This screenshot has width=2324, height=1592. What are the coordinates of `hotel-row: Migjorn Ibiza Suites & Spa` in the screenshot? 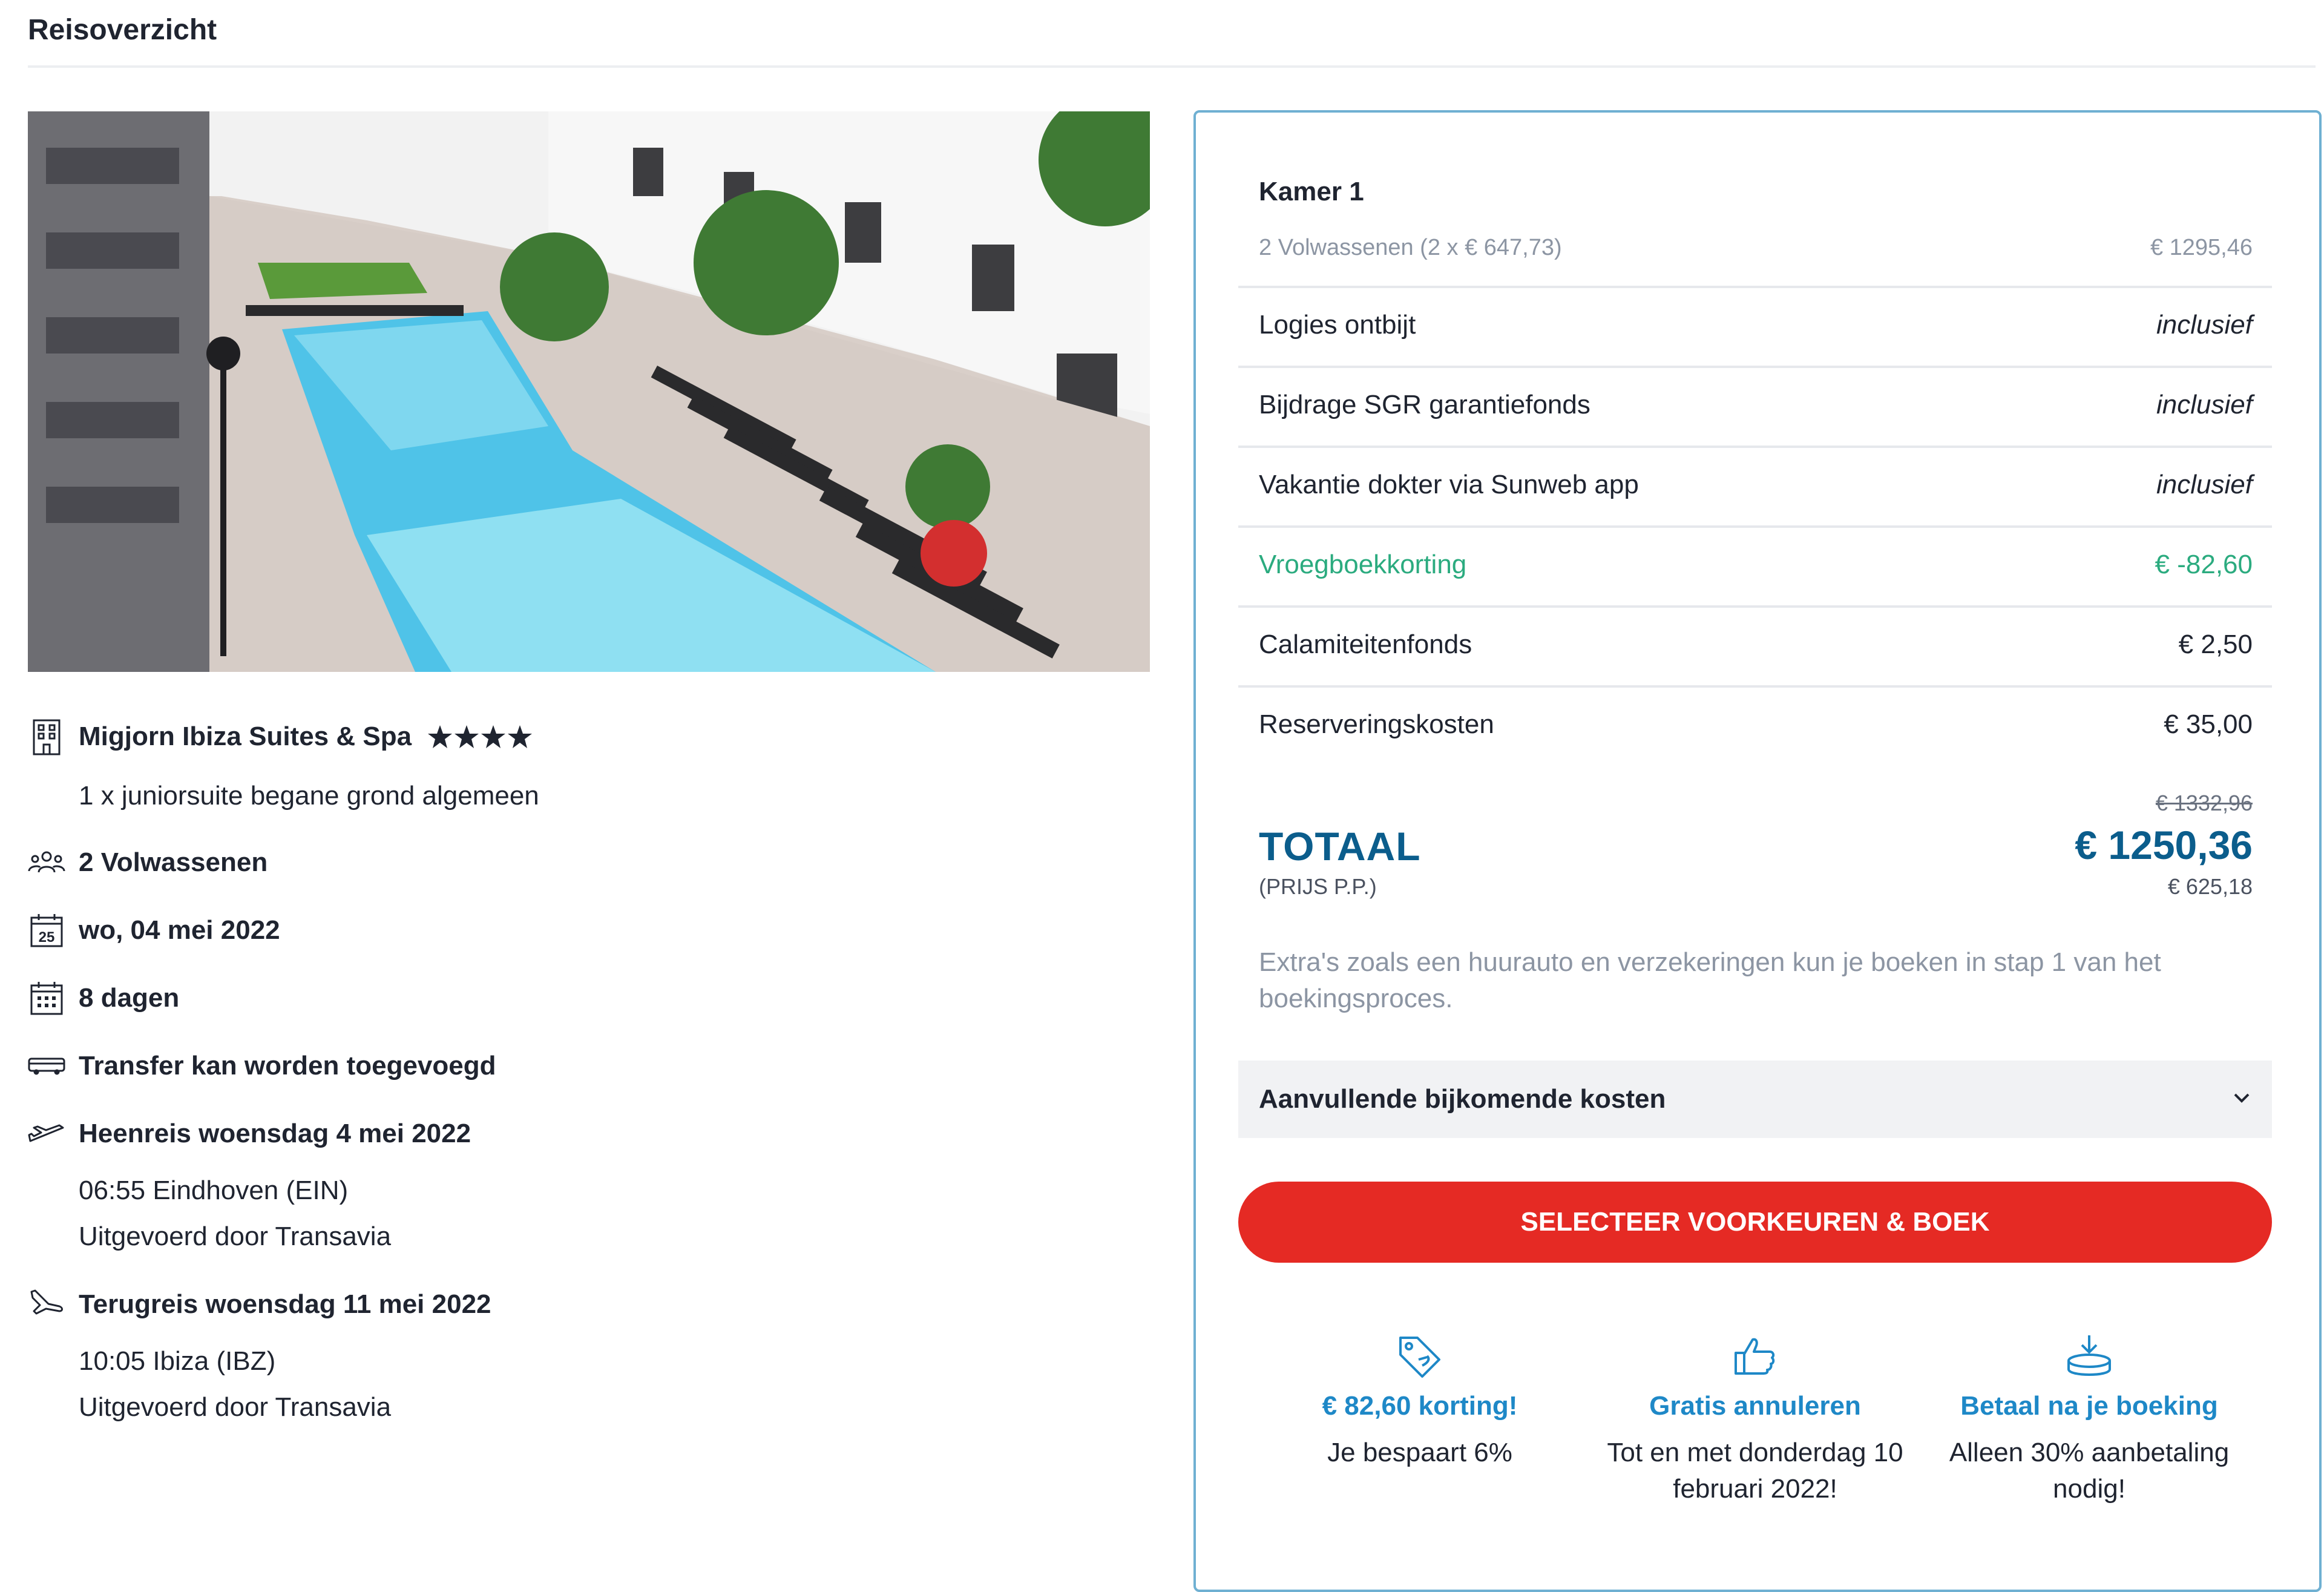 It's located at (293, 736).